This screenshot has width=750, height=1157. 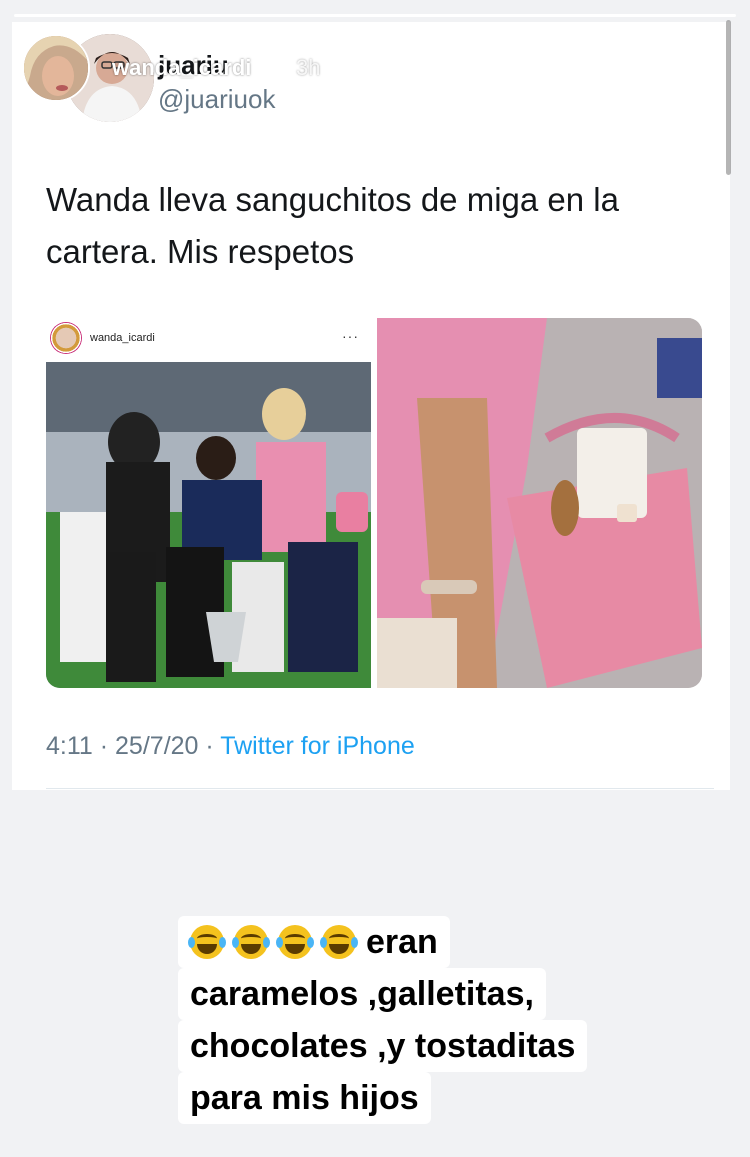 I want to click on close-icon, so click(x=708, y=70).